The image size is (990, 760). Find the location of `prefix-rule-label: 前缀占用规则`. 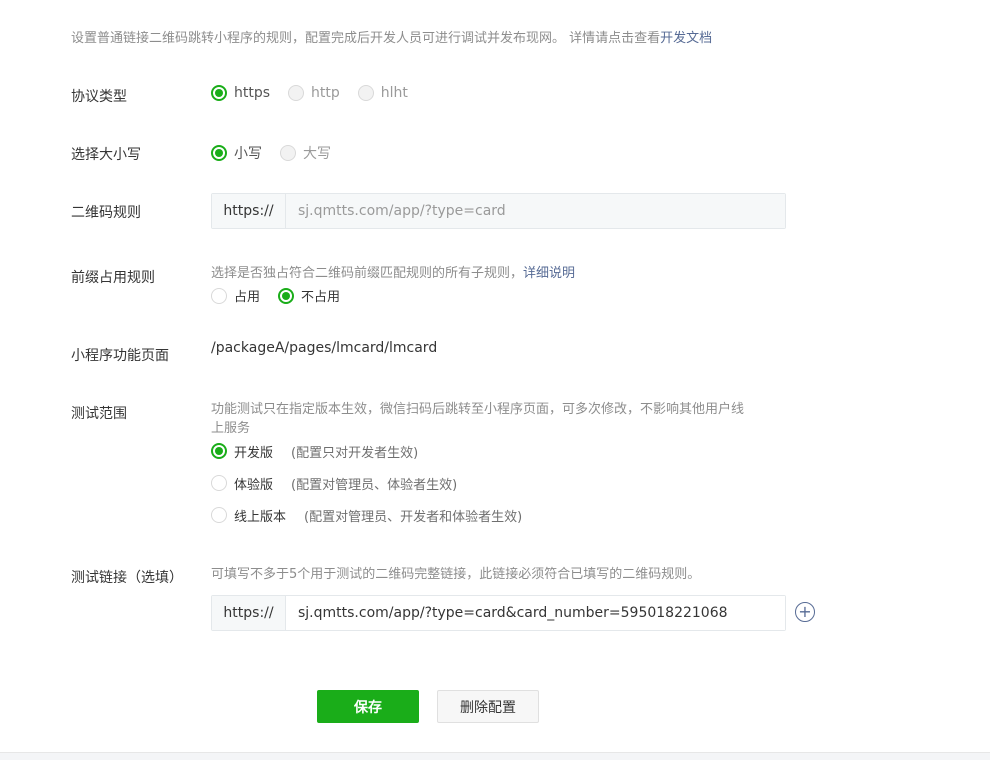

prefix-rule-label: 前缀占用规则 is located at coordinates (113, 278).